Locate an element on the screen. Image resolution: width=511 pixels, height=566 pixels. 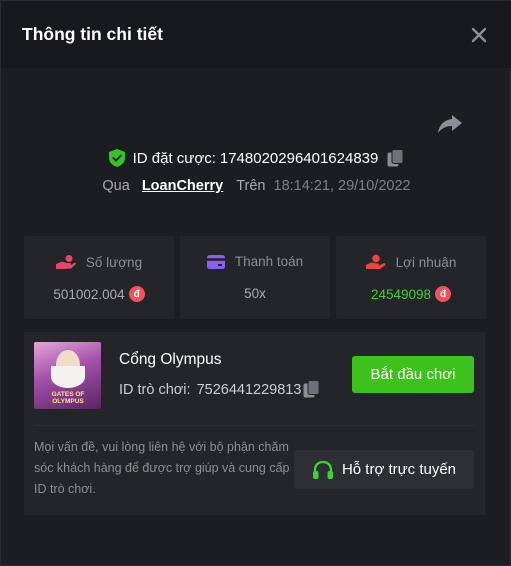
stat-payout-label: Thanh toán is located at coordinates (269, 261).